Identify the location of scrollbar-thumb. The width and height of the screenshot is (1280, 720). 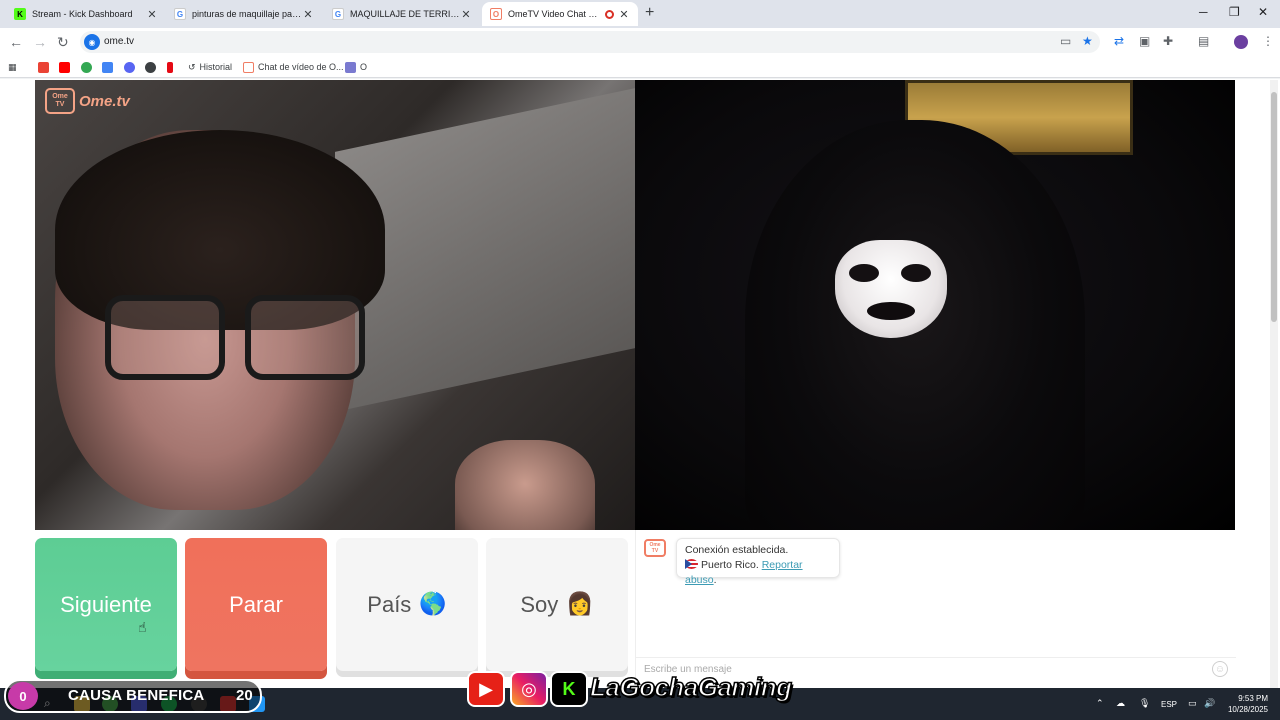
(1274, 207).